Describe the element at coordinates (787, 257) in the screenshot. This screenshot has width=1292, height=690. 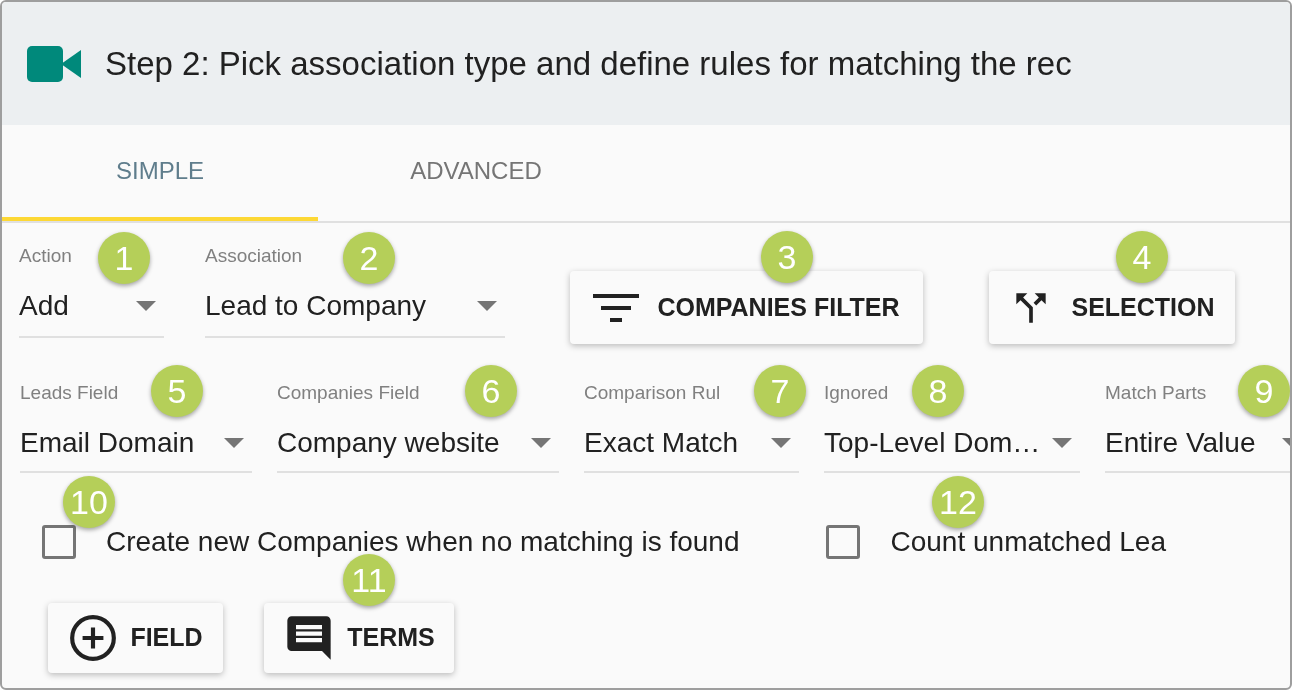
I see `callout-badge: 3` at that location.